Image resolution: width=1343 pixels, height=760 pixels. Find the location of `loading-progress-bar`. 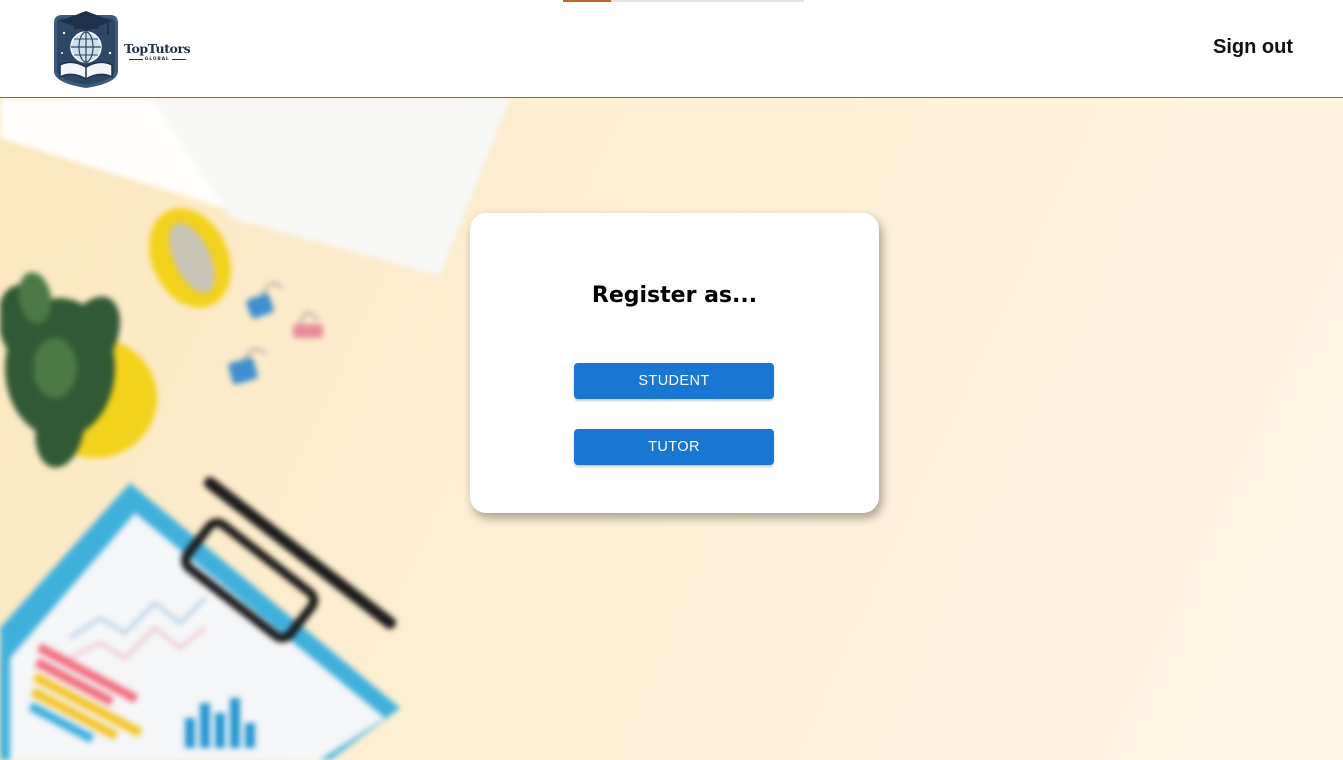

loading-progress-bar is located at coordinates (683, 1).